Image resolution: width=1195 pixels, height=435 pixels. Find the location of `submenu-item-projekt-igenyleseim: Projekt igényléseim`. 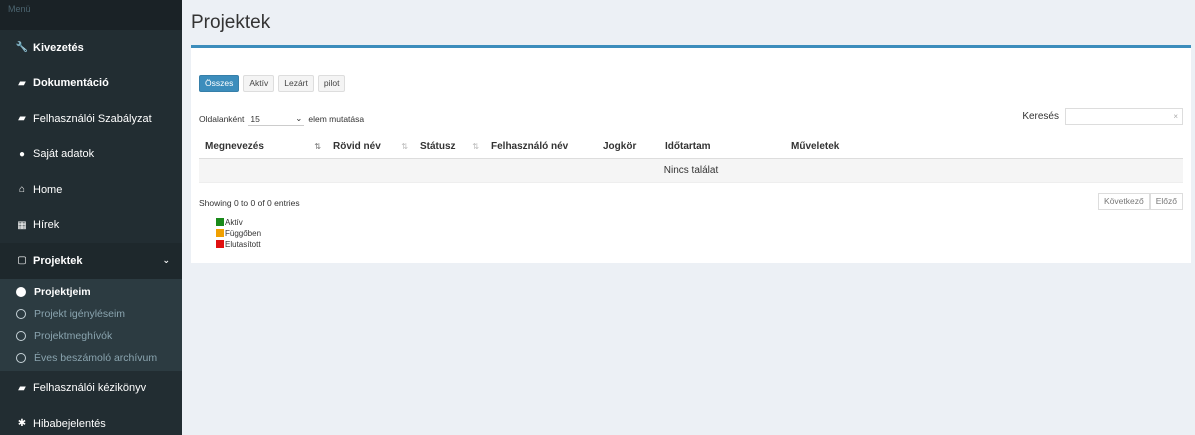

submenu-item-projekt-igenyleseim: Projekt igényléseim is located at coordinates (91, 314).